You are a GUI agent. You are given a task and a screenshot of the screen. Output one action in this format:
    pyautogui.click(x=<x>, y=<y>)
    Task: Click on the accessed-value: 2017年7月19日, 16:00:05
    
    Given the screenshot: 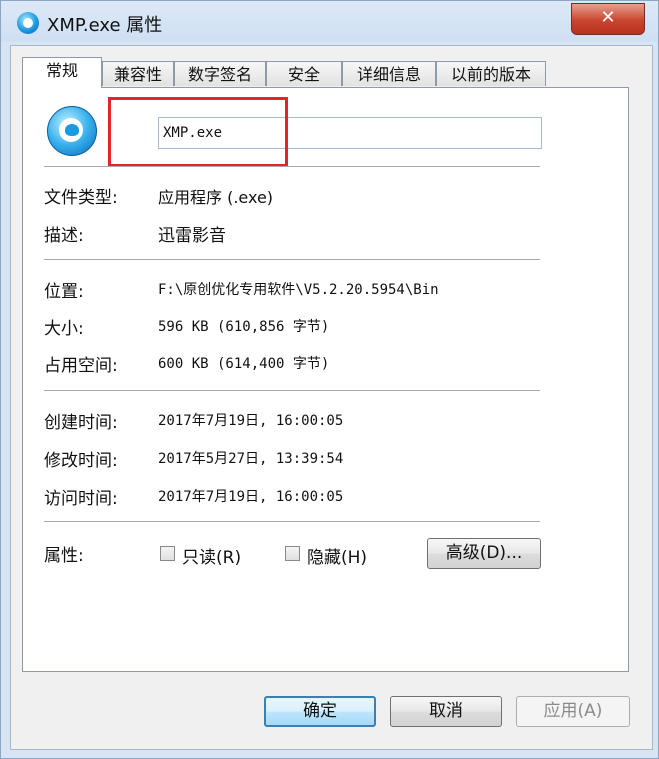 What is the action you would take?
    pyautogui.click(x=251, y=497)
    